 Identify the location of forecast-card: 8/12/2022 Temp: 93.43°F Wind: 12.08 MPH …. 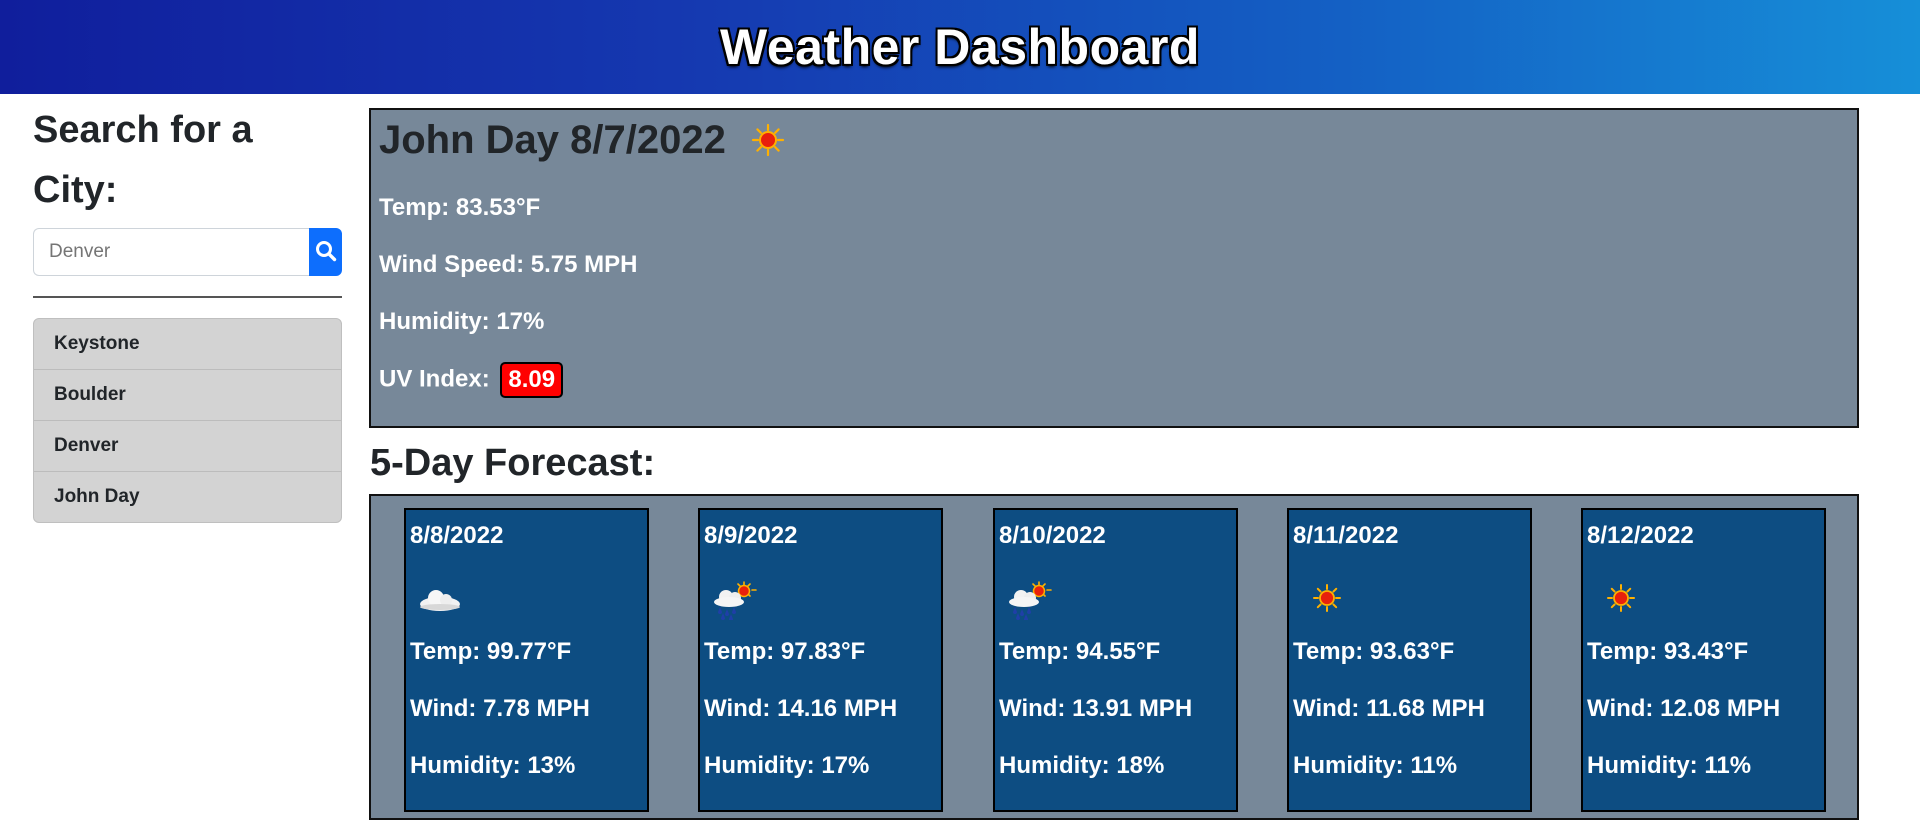
(1703, 660).